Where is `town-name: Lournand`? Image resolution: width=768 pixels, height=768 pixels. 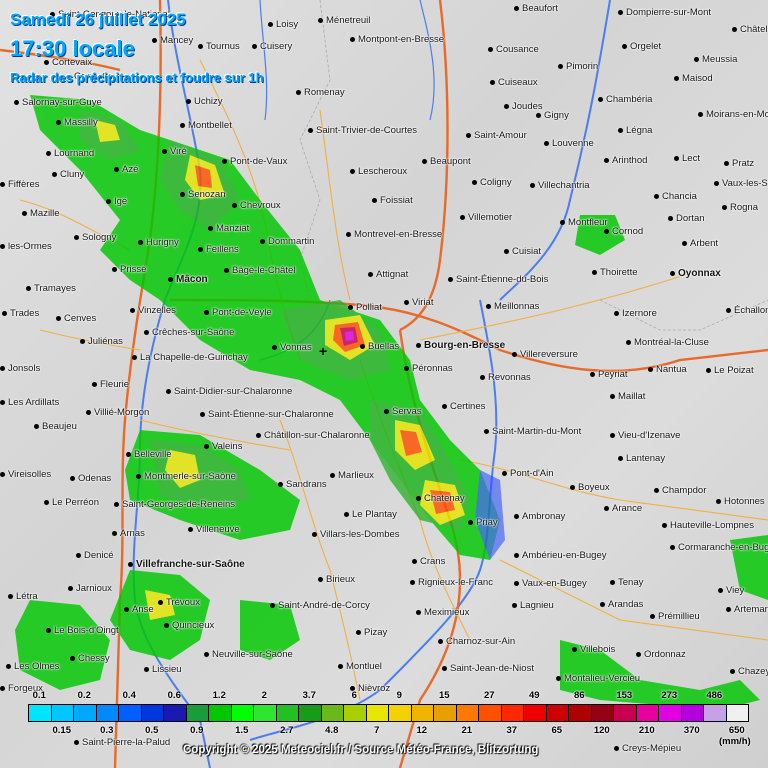
town-name: Lournand is located at coordinates (74, 153).